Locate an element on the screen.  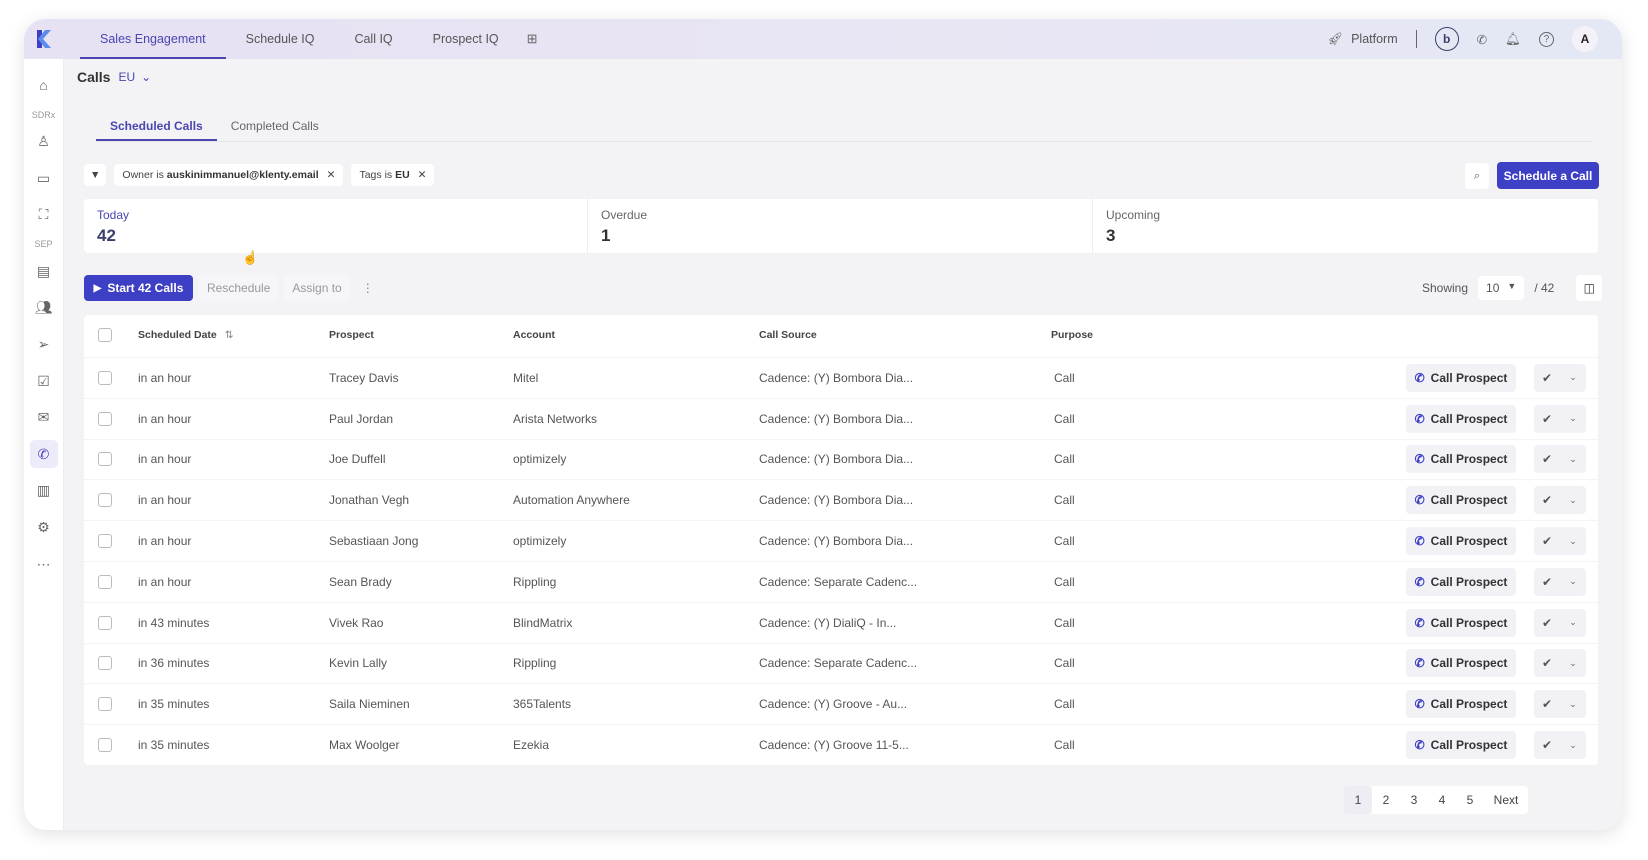
tab-call-iq: Call IQ is located at coordinates (373, 39).